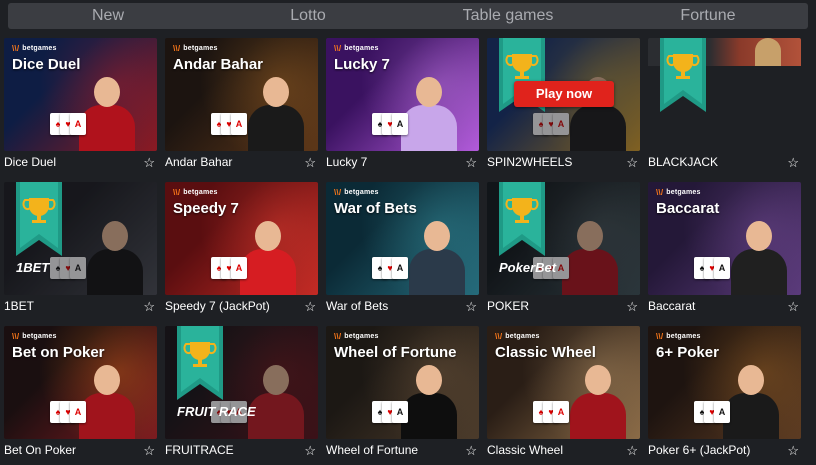  What do you see at coordinates (508, 16) in the screenshot?
I see `tab-table-games: Table games` at bounding box center [508, 16].